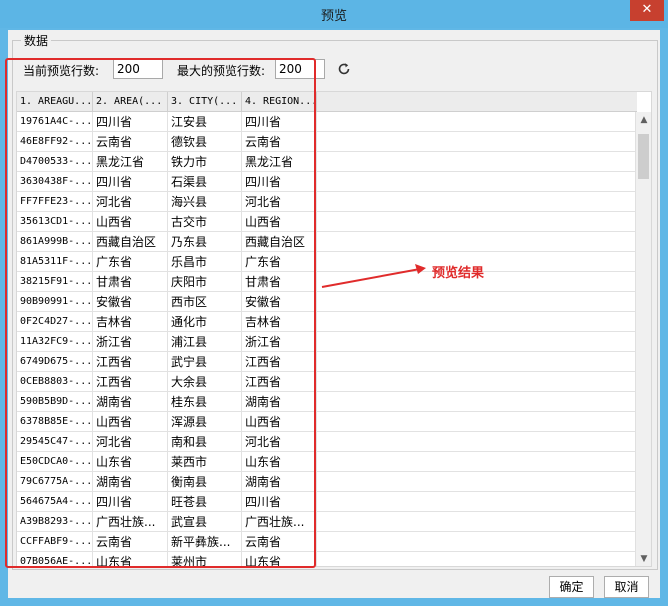 This screenshot has width=668, height=606. Describe the element at coordinates (327, 302) in the screenshot. I see `table-row: 90B90991-... 安徽省 西市区 安徽省` at that location.